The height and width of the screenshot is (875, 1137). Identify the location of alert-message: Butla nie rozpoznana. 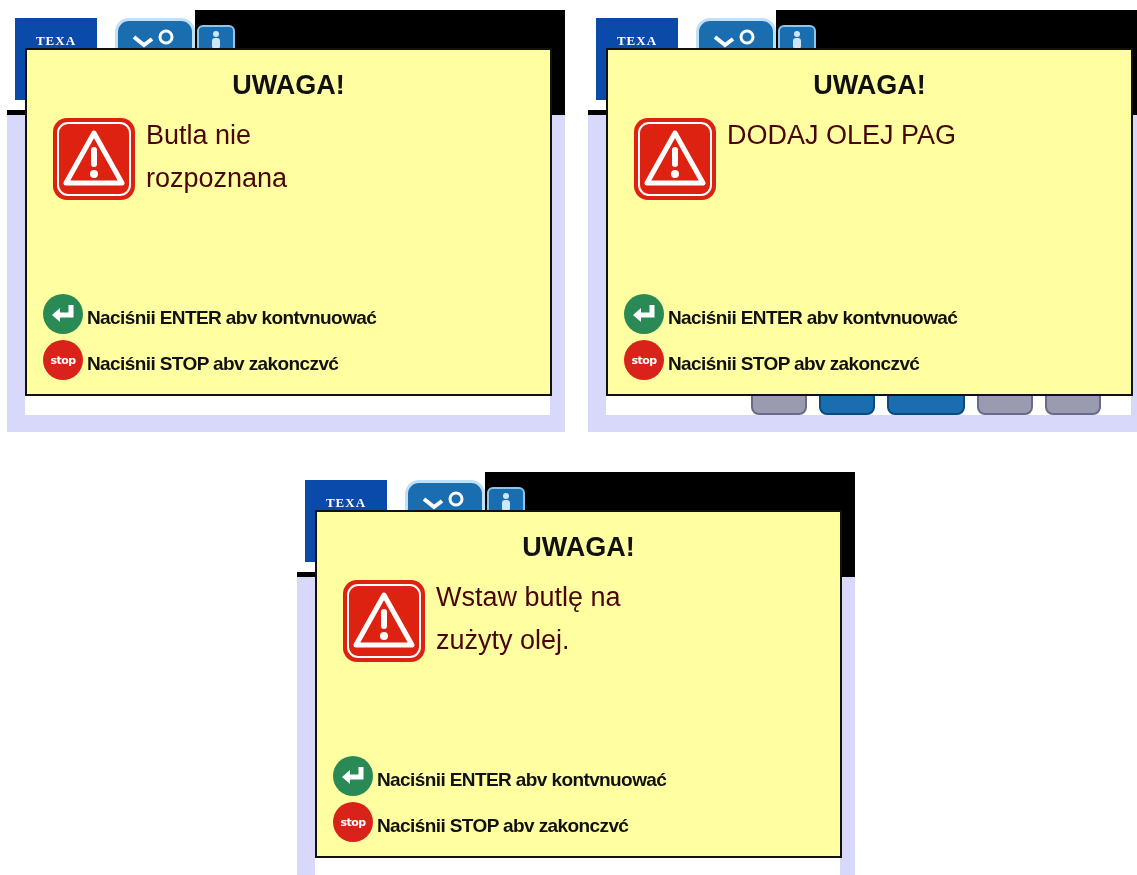
(217, 157).